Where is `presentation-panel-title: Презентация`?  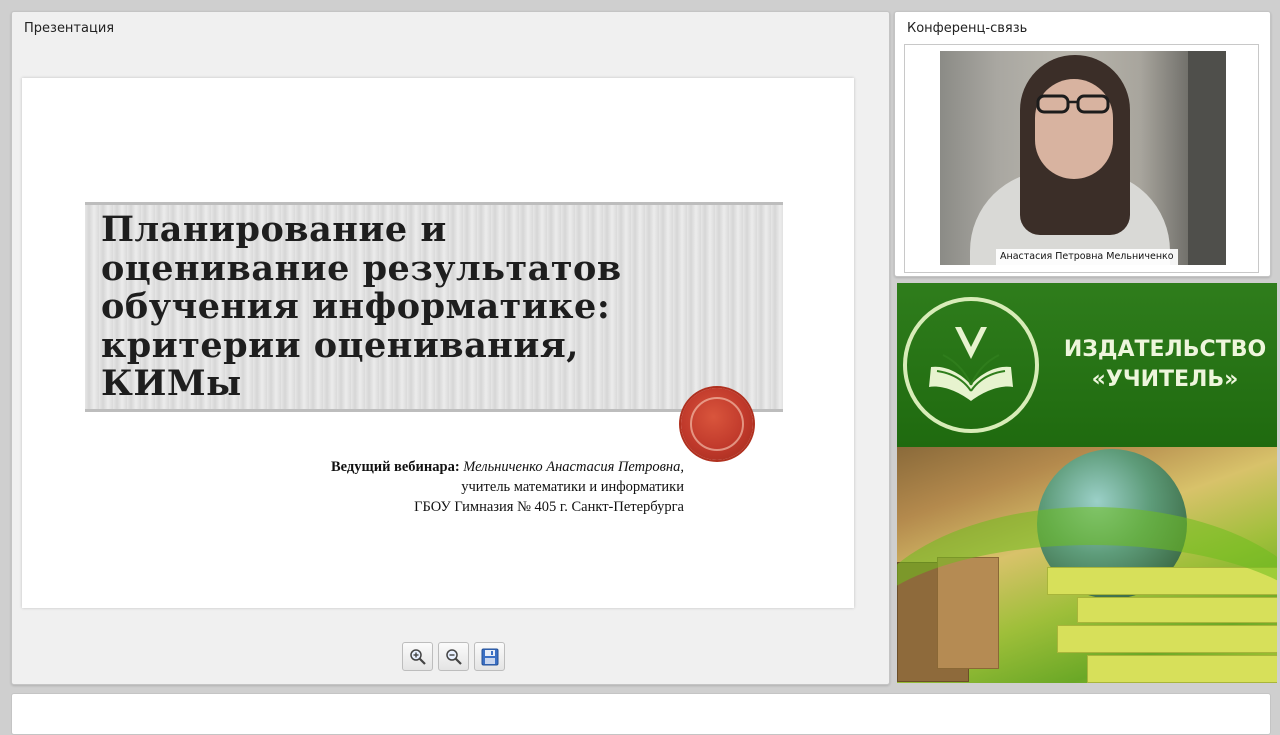 presentation-panel-title: Презентация is located at coordinates (69, 28).